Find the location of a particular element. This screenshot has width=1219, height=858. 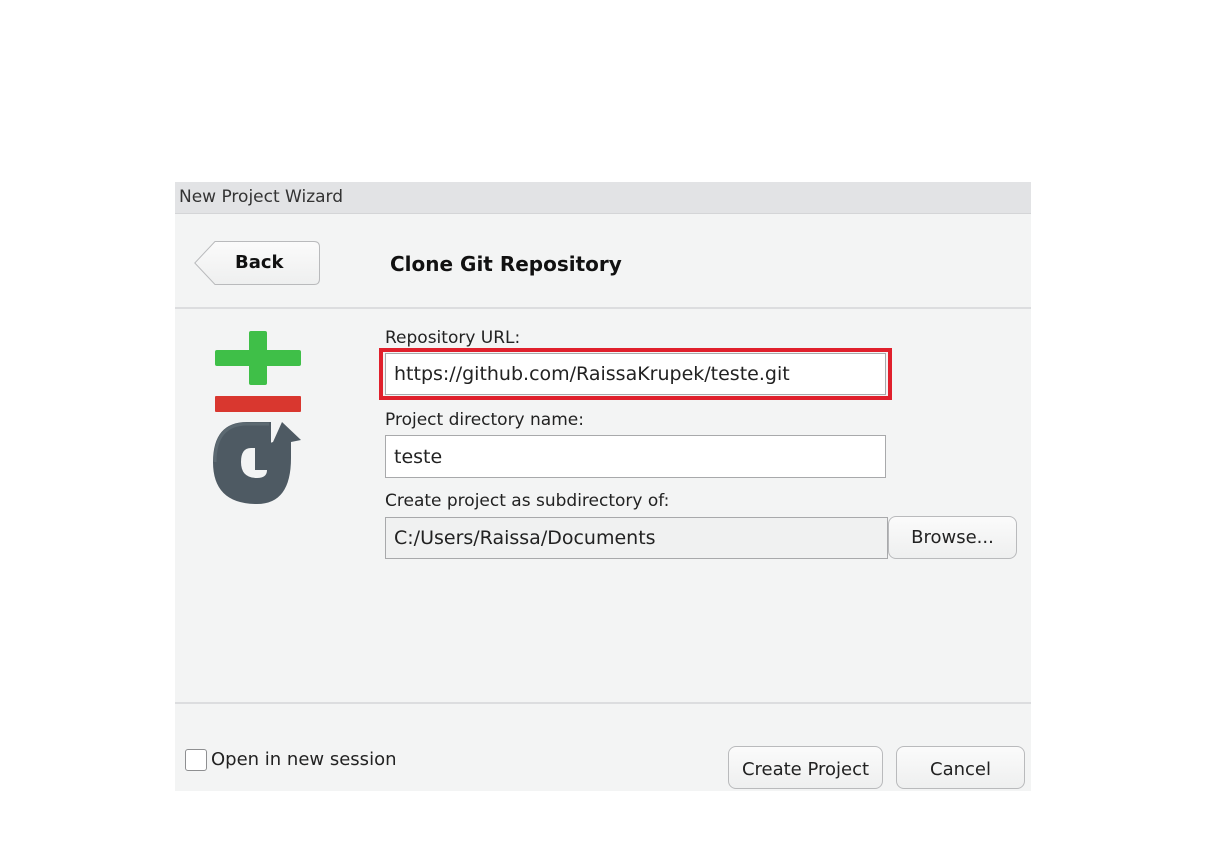

git-logo-icon is located at coordinates (259, 420).